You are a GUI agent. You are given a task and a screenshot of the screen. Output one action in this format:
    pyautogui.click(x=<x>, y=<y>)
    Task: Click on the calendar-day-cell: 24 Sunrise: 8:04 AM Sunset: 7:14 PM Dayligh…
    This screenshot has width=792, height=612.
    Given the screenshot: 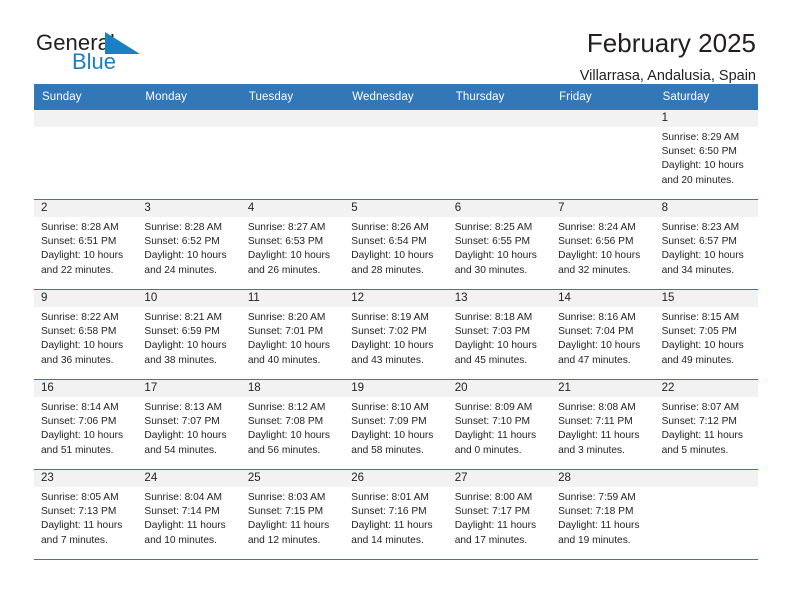 What is the action you would take?
    pyautogui.click(x=189, y=514)
    